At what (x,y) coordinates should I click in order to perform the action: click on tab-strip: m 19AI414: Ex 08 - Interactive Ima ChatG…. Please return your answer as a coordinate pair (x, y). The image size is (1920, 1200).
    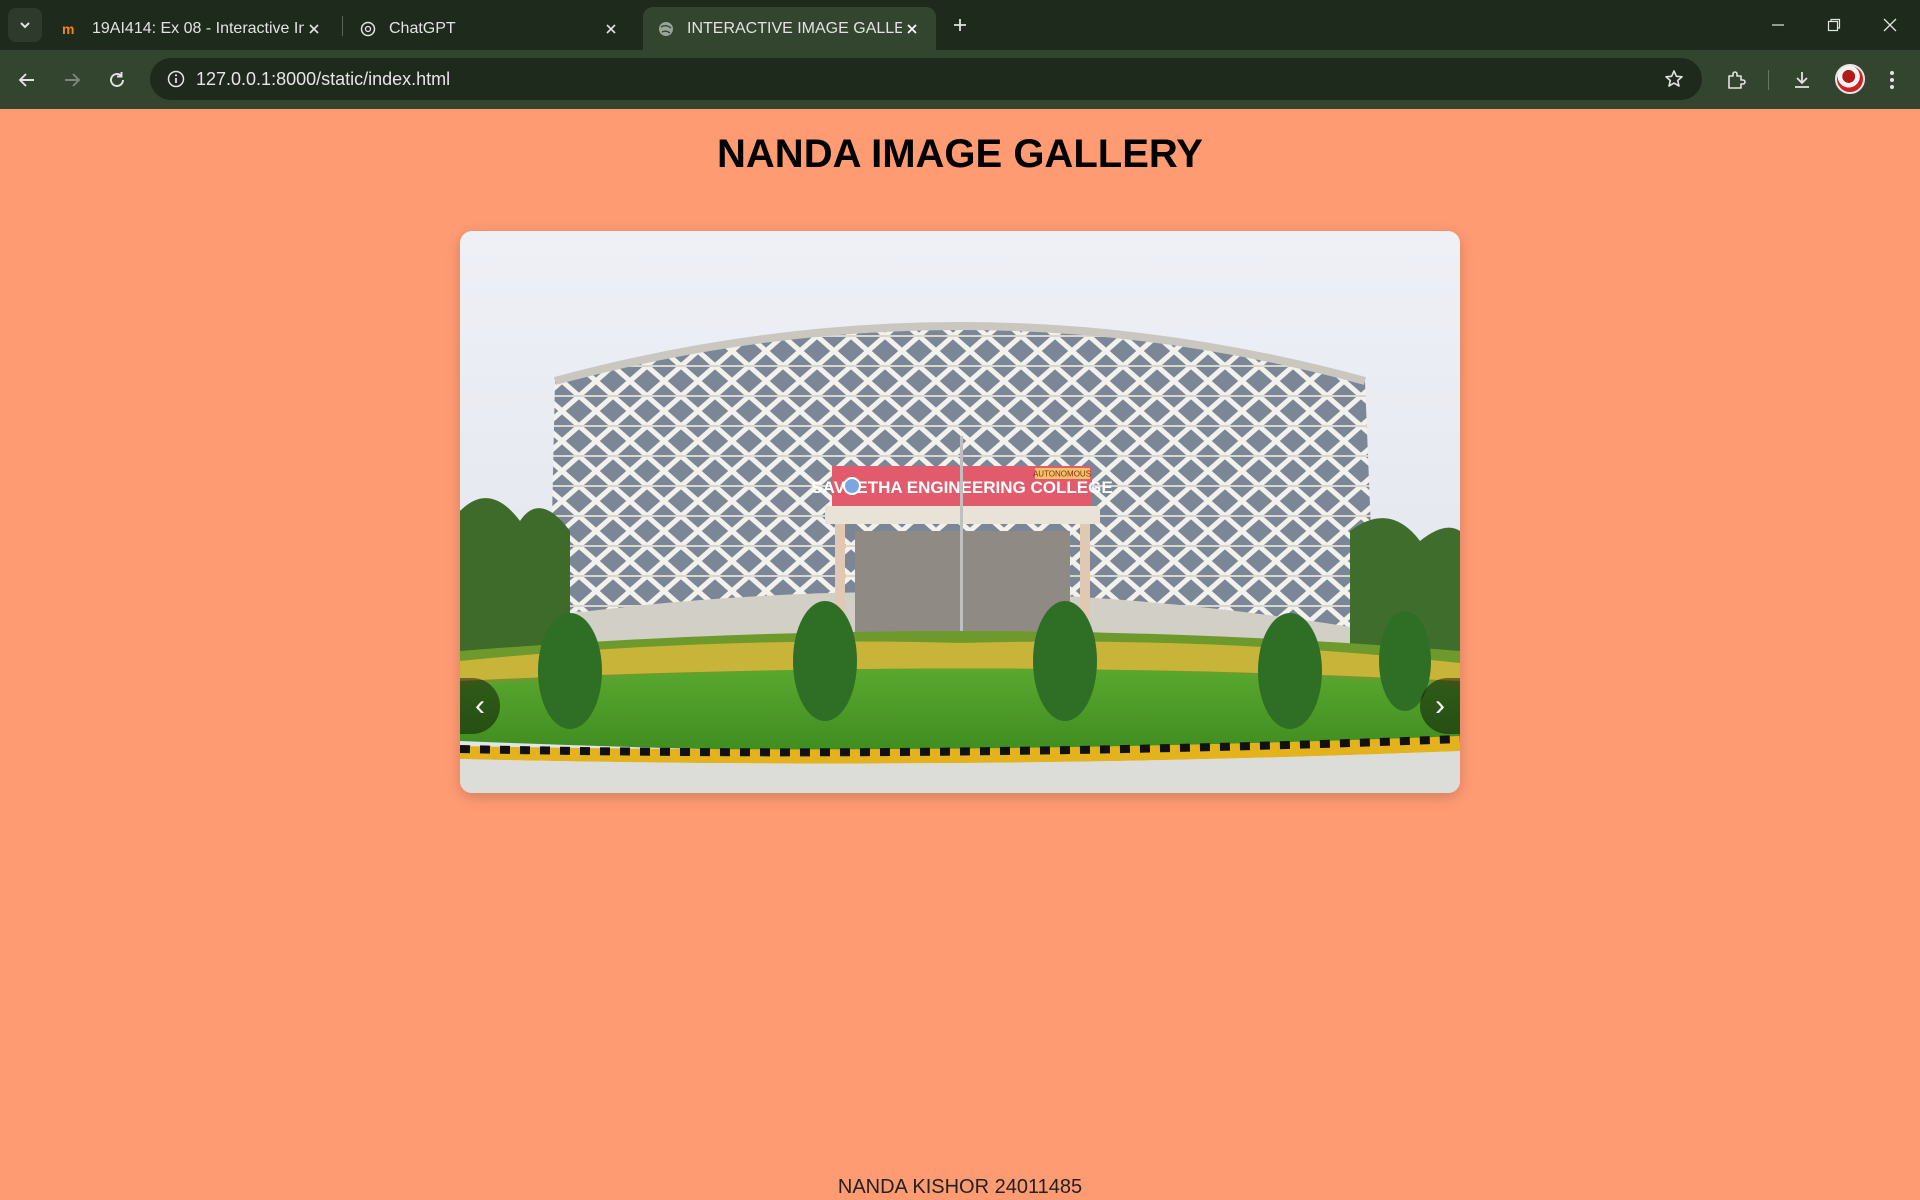
    Looking at the image, I should click on (960, 25).